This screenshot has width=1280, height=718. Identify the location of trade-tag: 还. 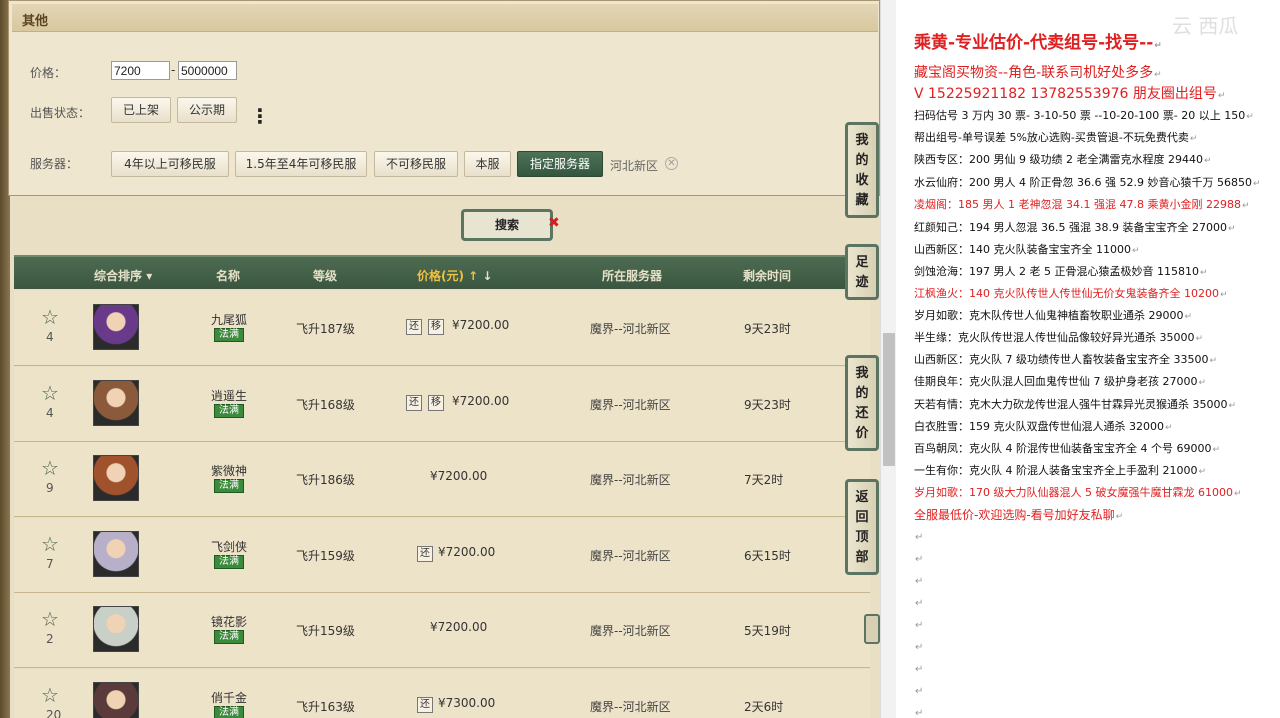
(425, 704).